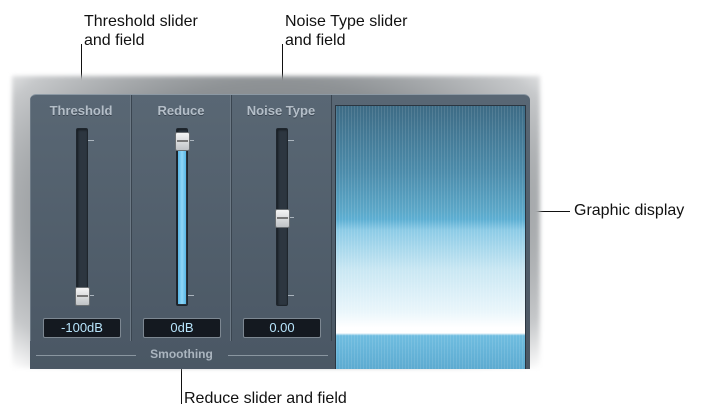 This screenshot has width=707, height=409. I want to click on noise-type-bottom-tick, so click(291, 295).